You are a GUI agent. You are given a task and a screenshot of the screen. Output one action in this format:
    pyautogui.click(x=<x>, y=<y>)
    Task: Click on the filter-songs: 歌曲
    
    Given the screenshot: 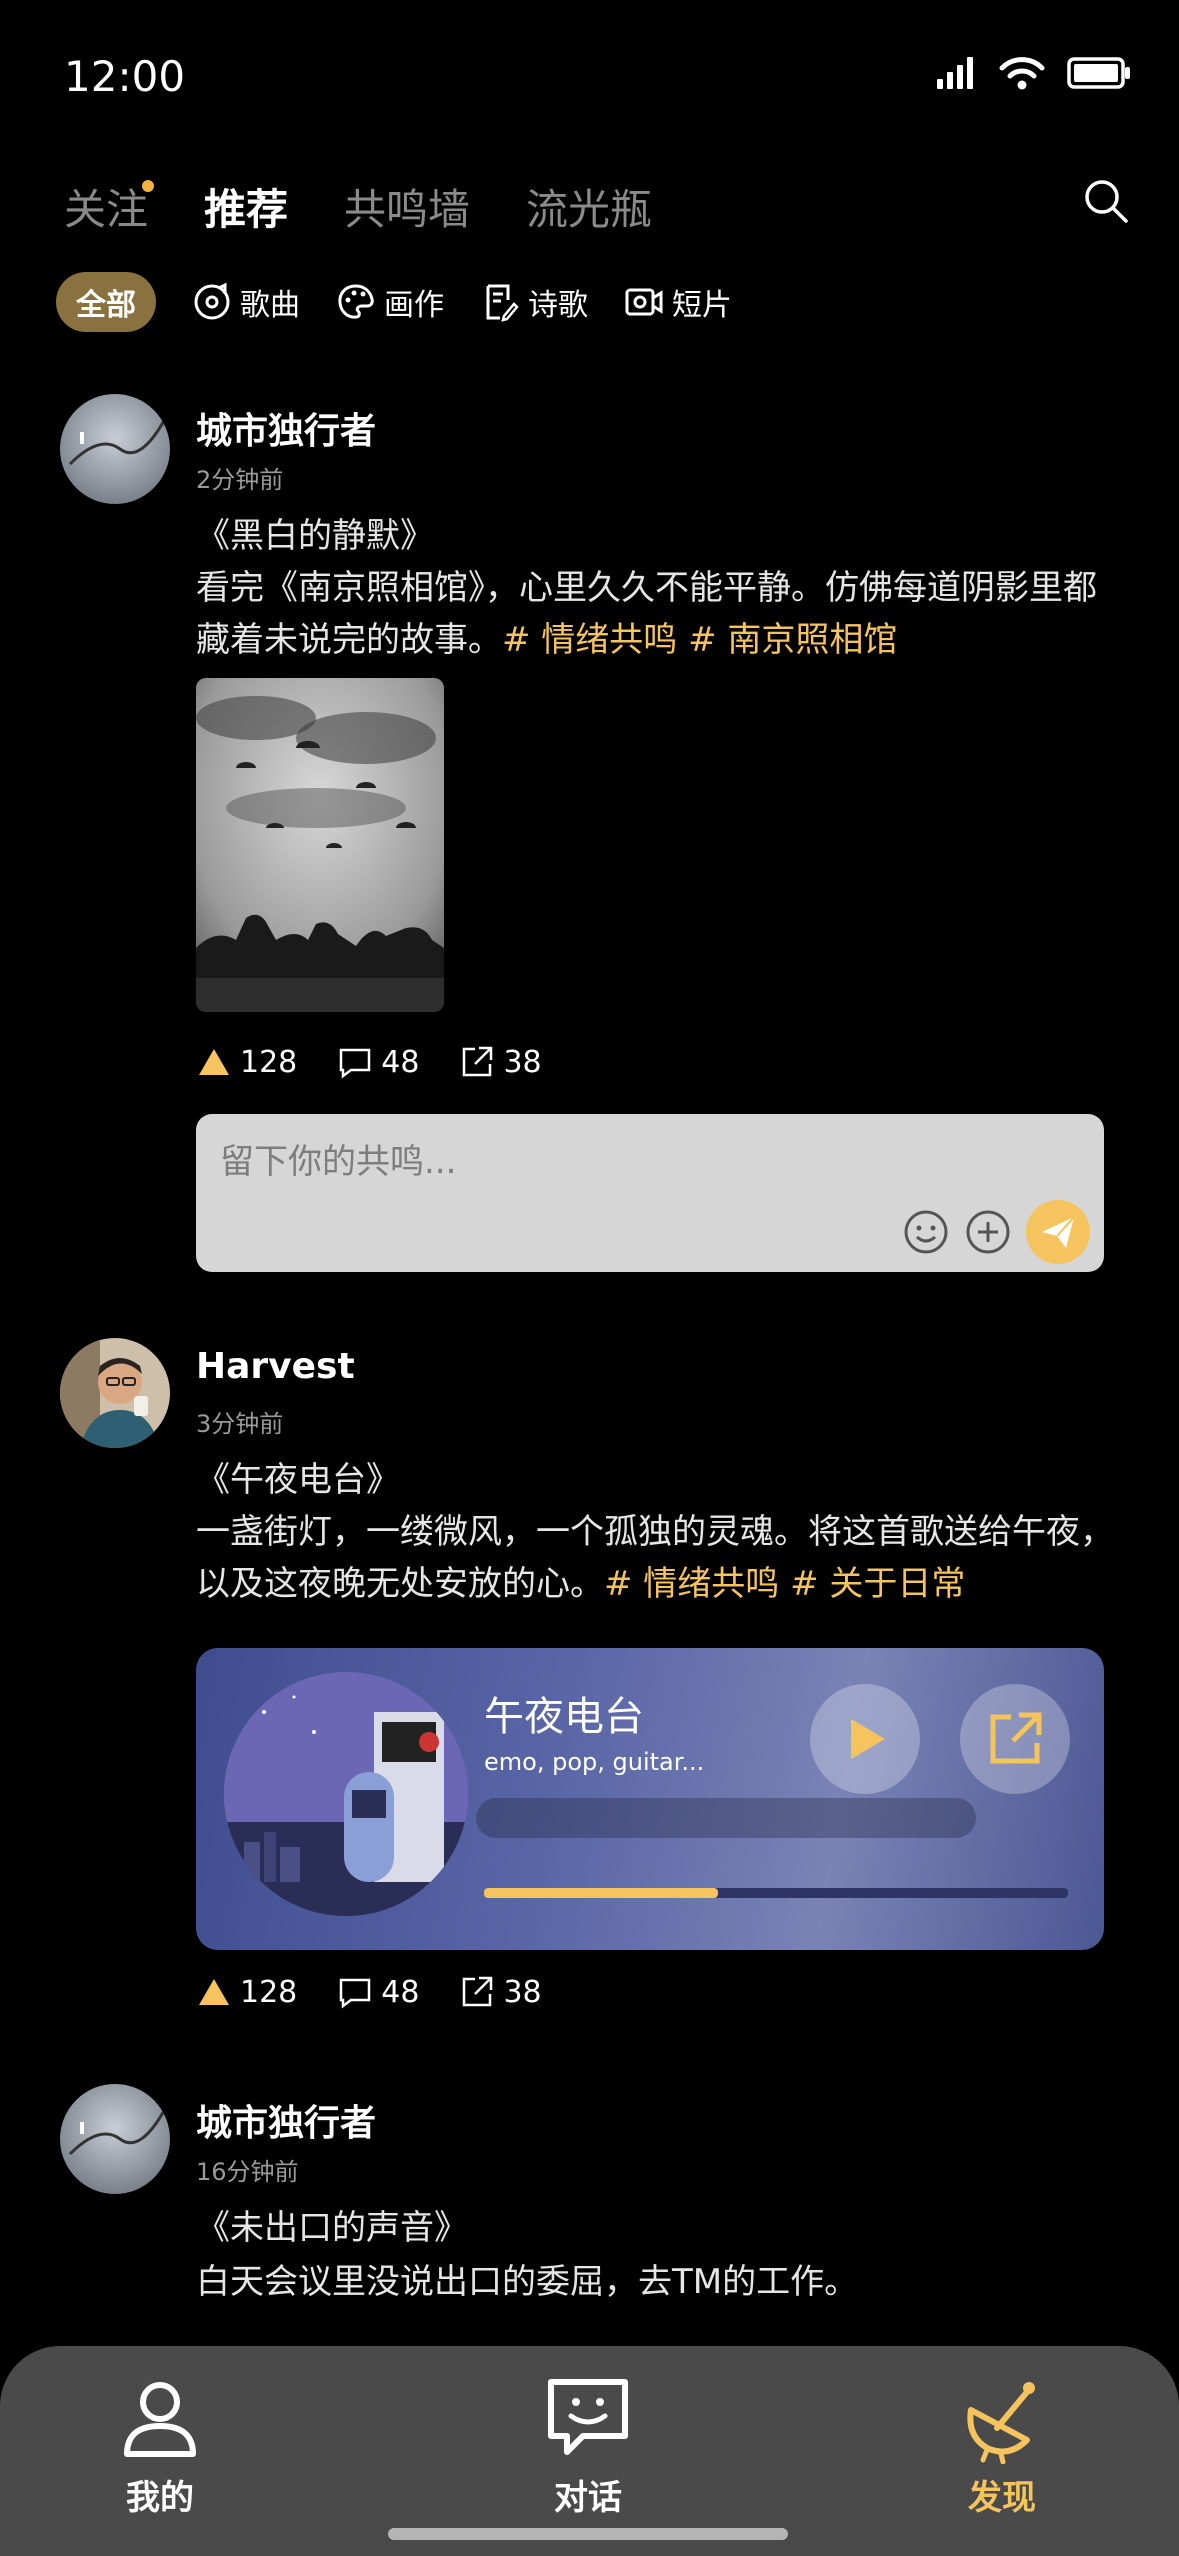 What is the action you would take?
    pyautogui.click(x=246, y=302)
    